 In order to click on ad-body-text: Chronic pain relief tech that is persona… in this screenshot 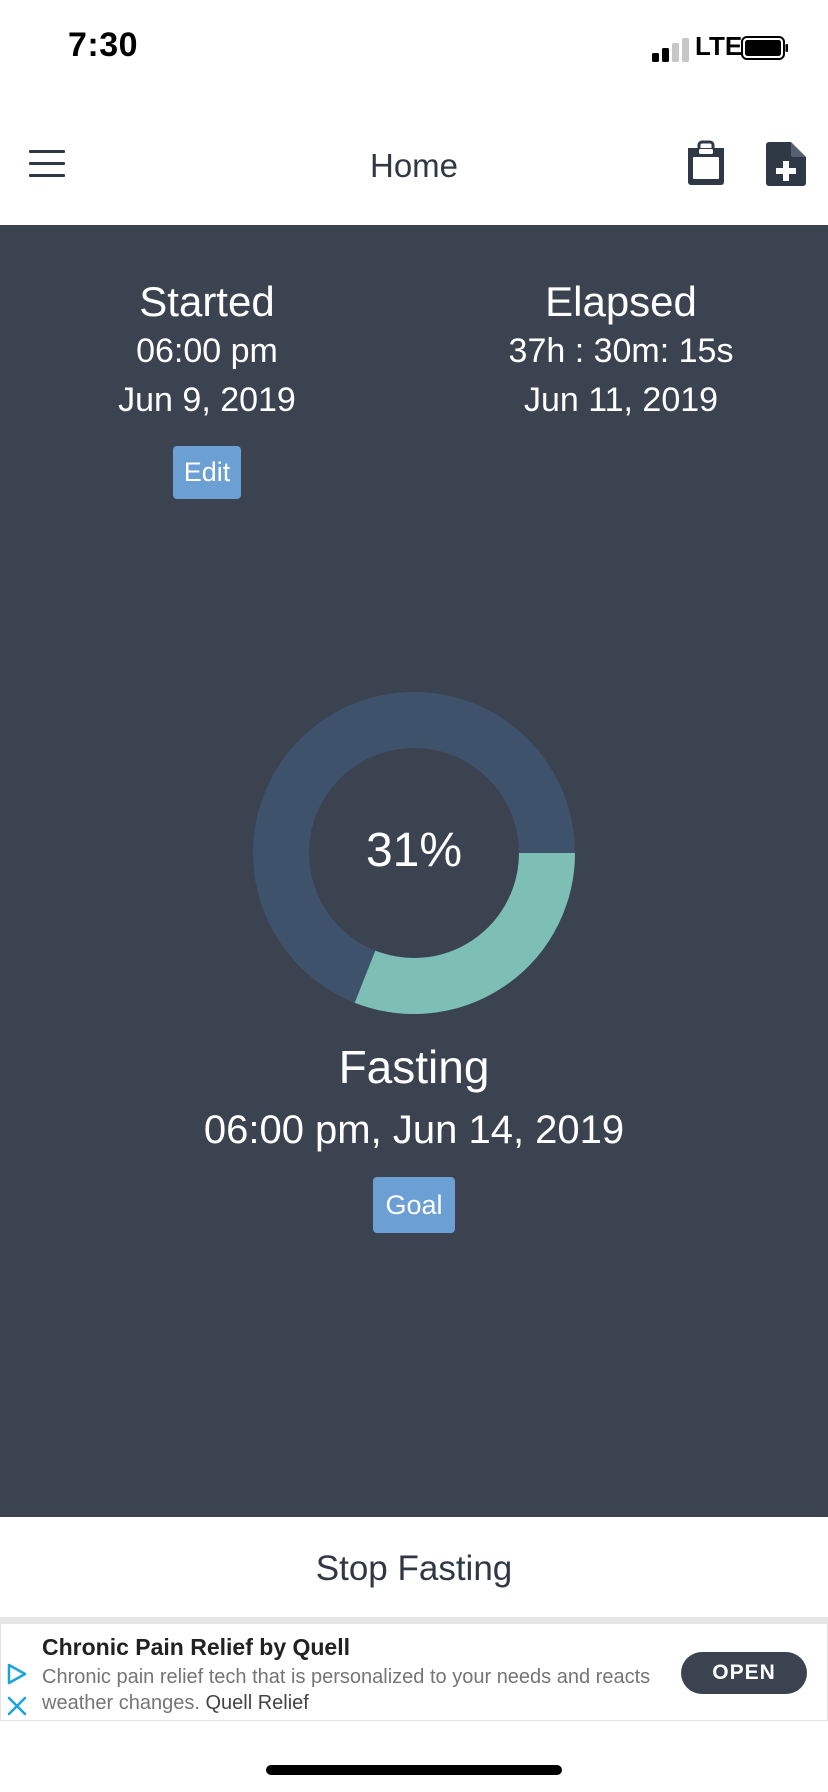, I will do `click(346, 1690)`.